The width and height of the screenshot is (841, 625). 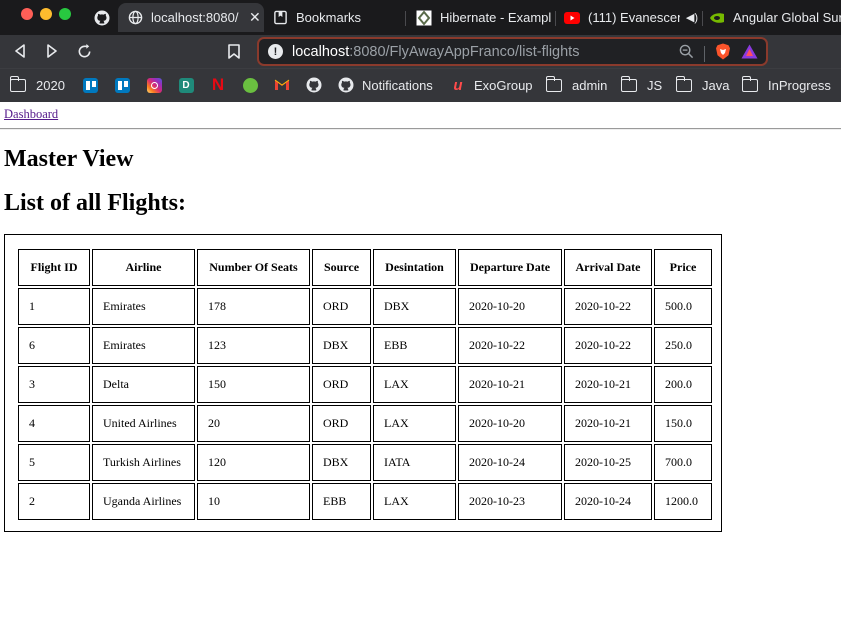 What do you see at coordinates (27, 14) in the screenshot?
I see `close-window-button` at bounding box center [27, 14].